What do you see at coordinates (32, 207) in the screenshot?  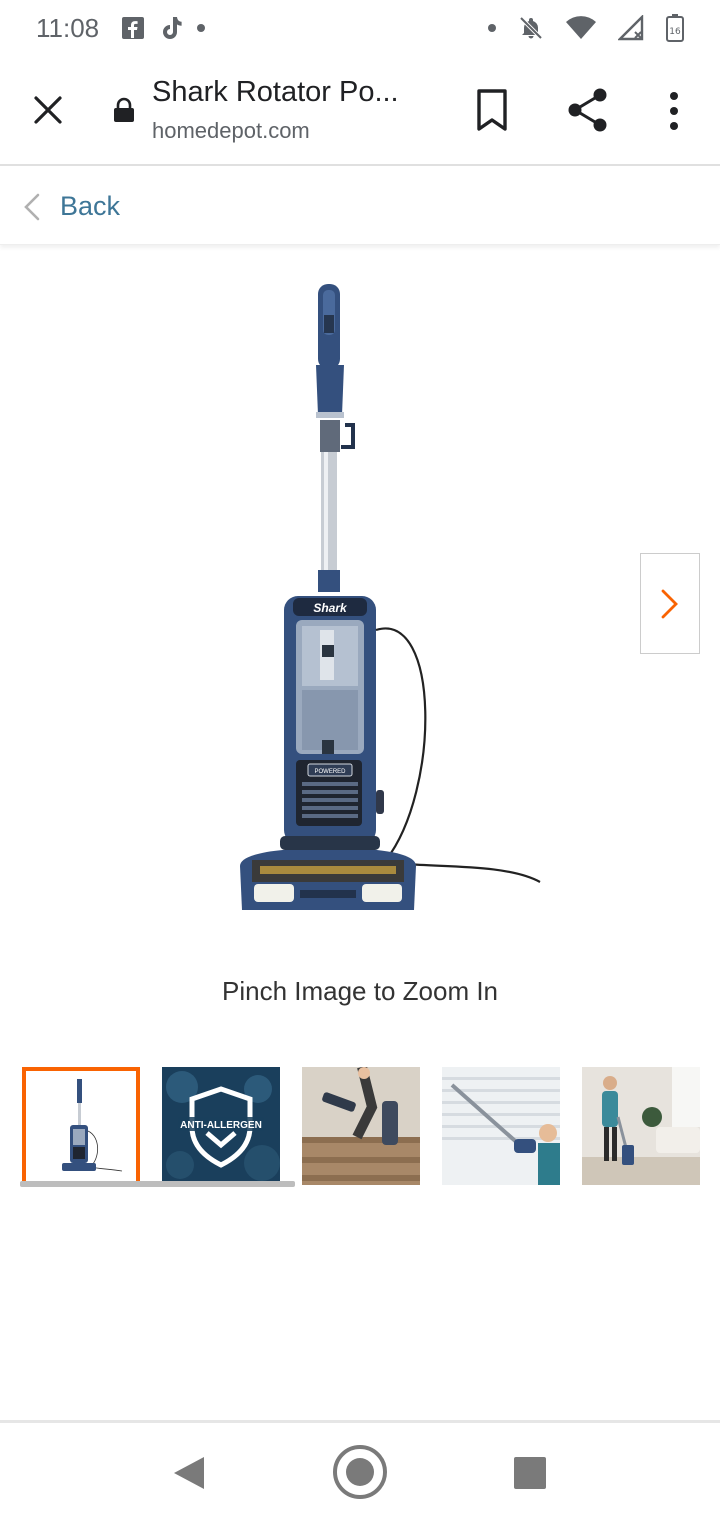 I see `chevron-left-icon` at bounding box center [32, 207].